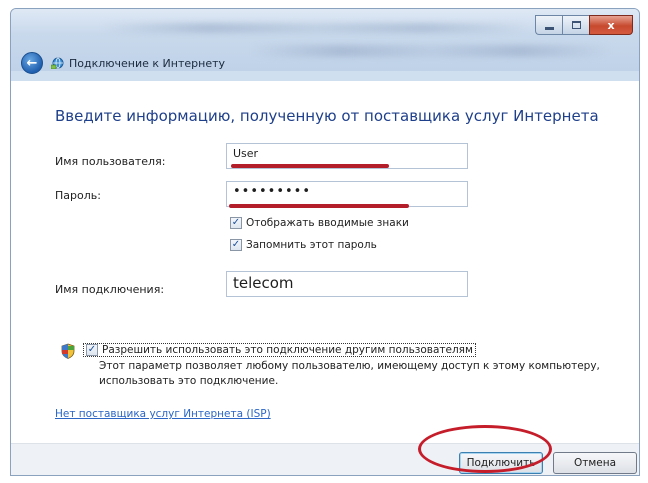 This screenshot has height=483, width=648. I want to click on blurred-titlebar-region, so click(316, 28).